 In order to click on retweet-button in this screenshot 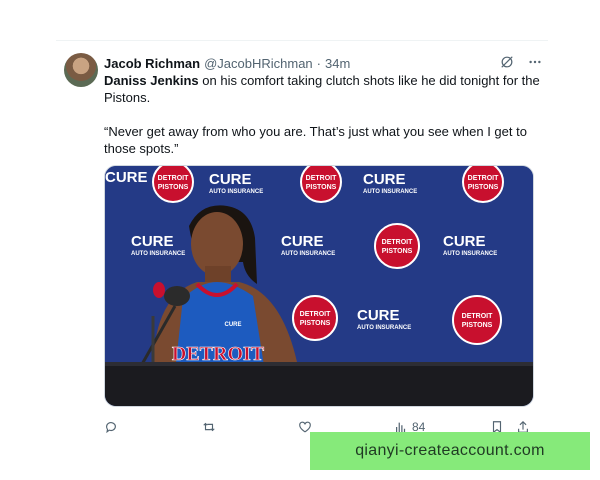, I will do `click(209, 427)`.